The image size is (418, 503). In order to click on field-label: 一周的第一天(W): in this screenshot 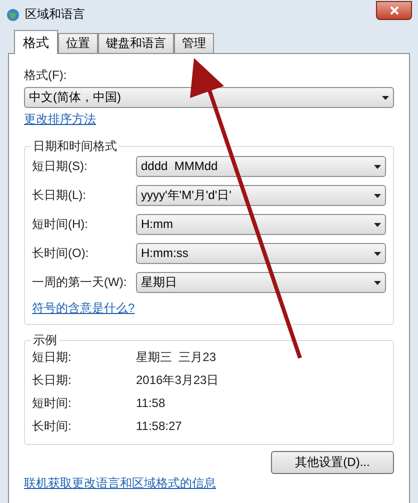, I will do `click(80, 282)`.